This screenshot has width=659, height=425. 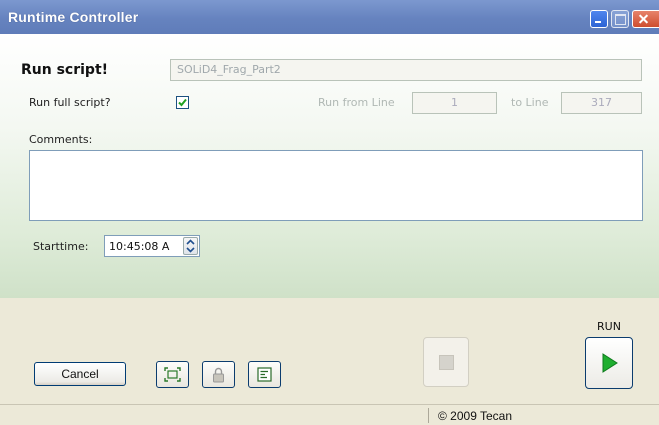 I want to click on status-separator, so click(x=428, y=415).